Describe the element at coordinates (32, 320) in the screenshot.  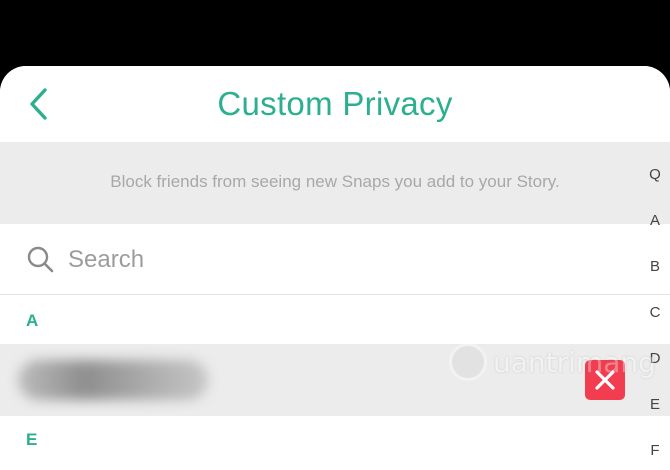
I see `section-header-a: A` at that location.